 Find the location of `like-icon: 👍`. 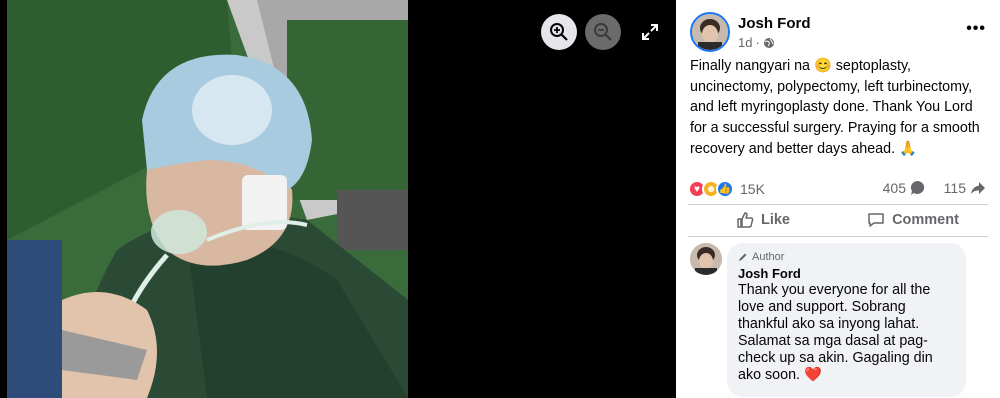

like-icon: 👍 is located at coordinates (725, 189).